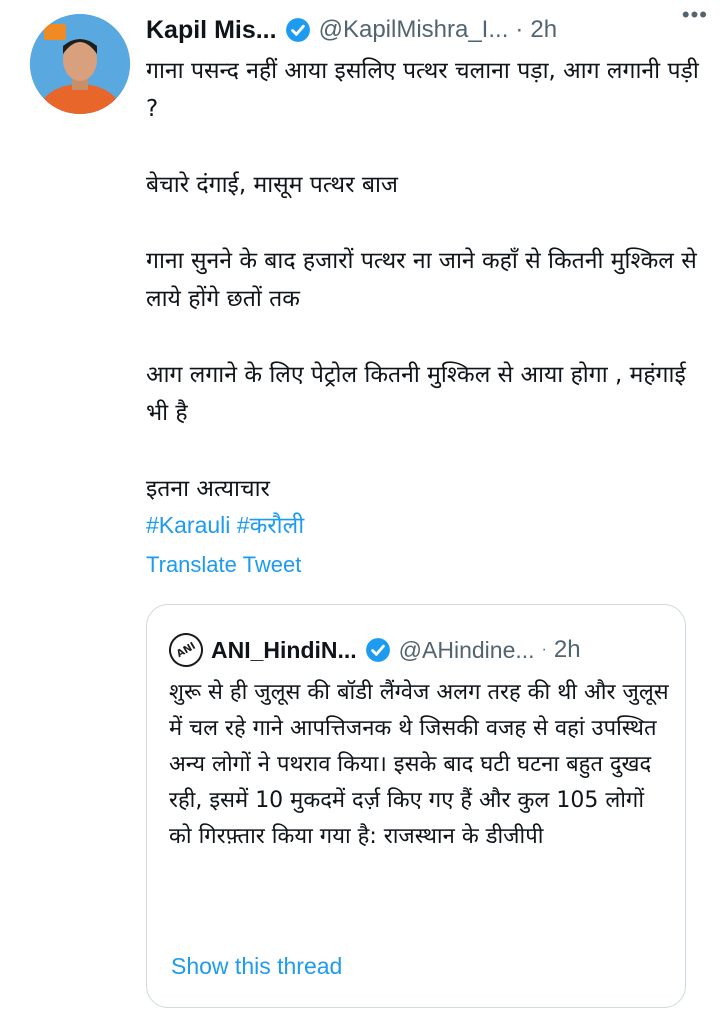 The image size is (720, 1021). I want to click on more-options-icon: •••, so click(695, 15).